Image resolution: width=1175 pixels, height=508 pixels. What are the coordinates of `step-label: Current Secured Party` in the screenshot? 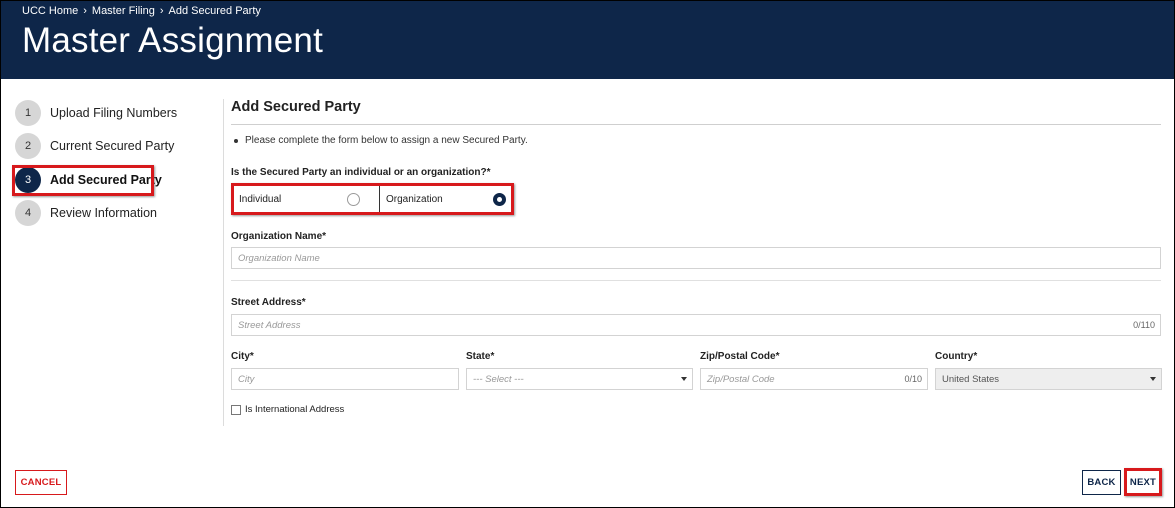 It's located at (112, 146).